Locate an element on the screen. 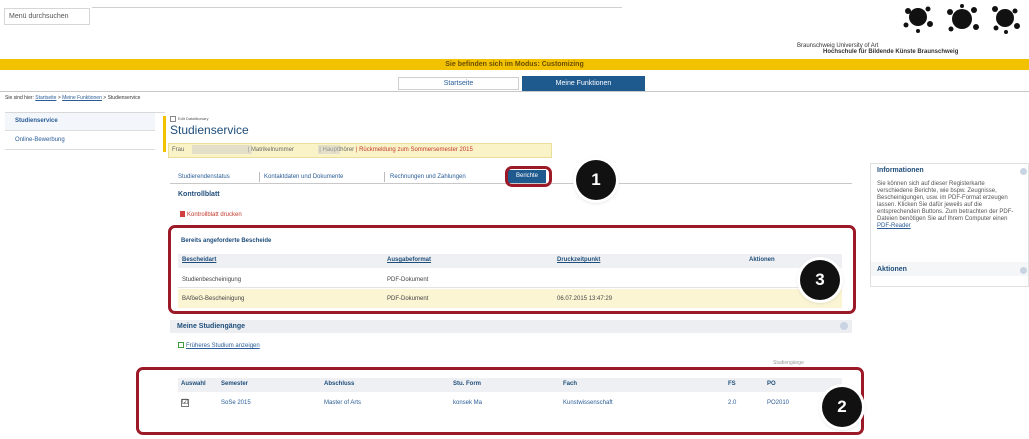  sidebar-item-online-bewerbung: Online-Bewerbung is located at coordinates (80, 141).